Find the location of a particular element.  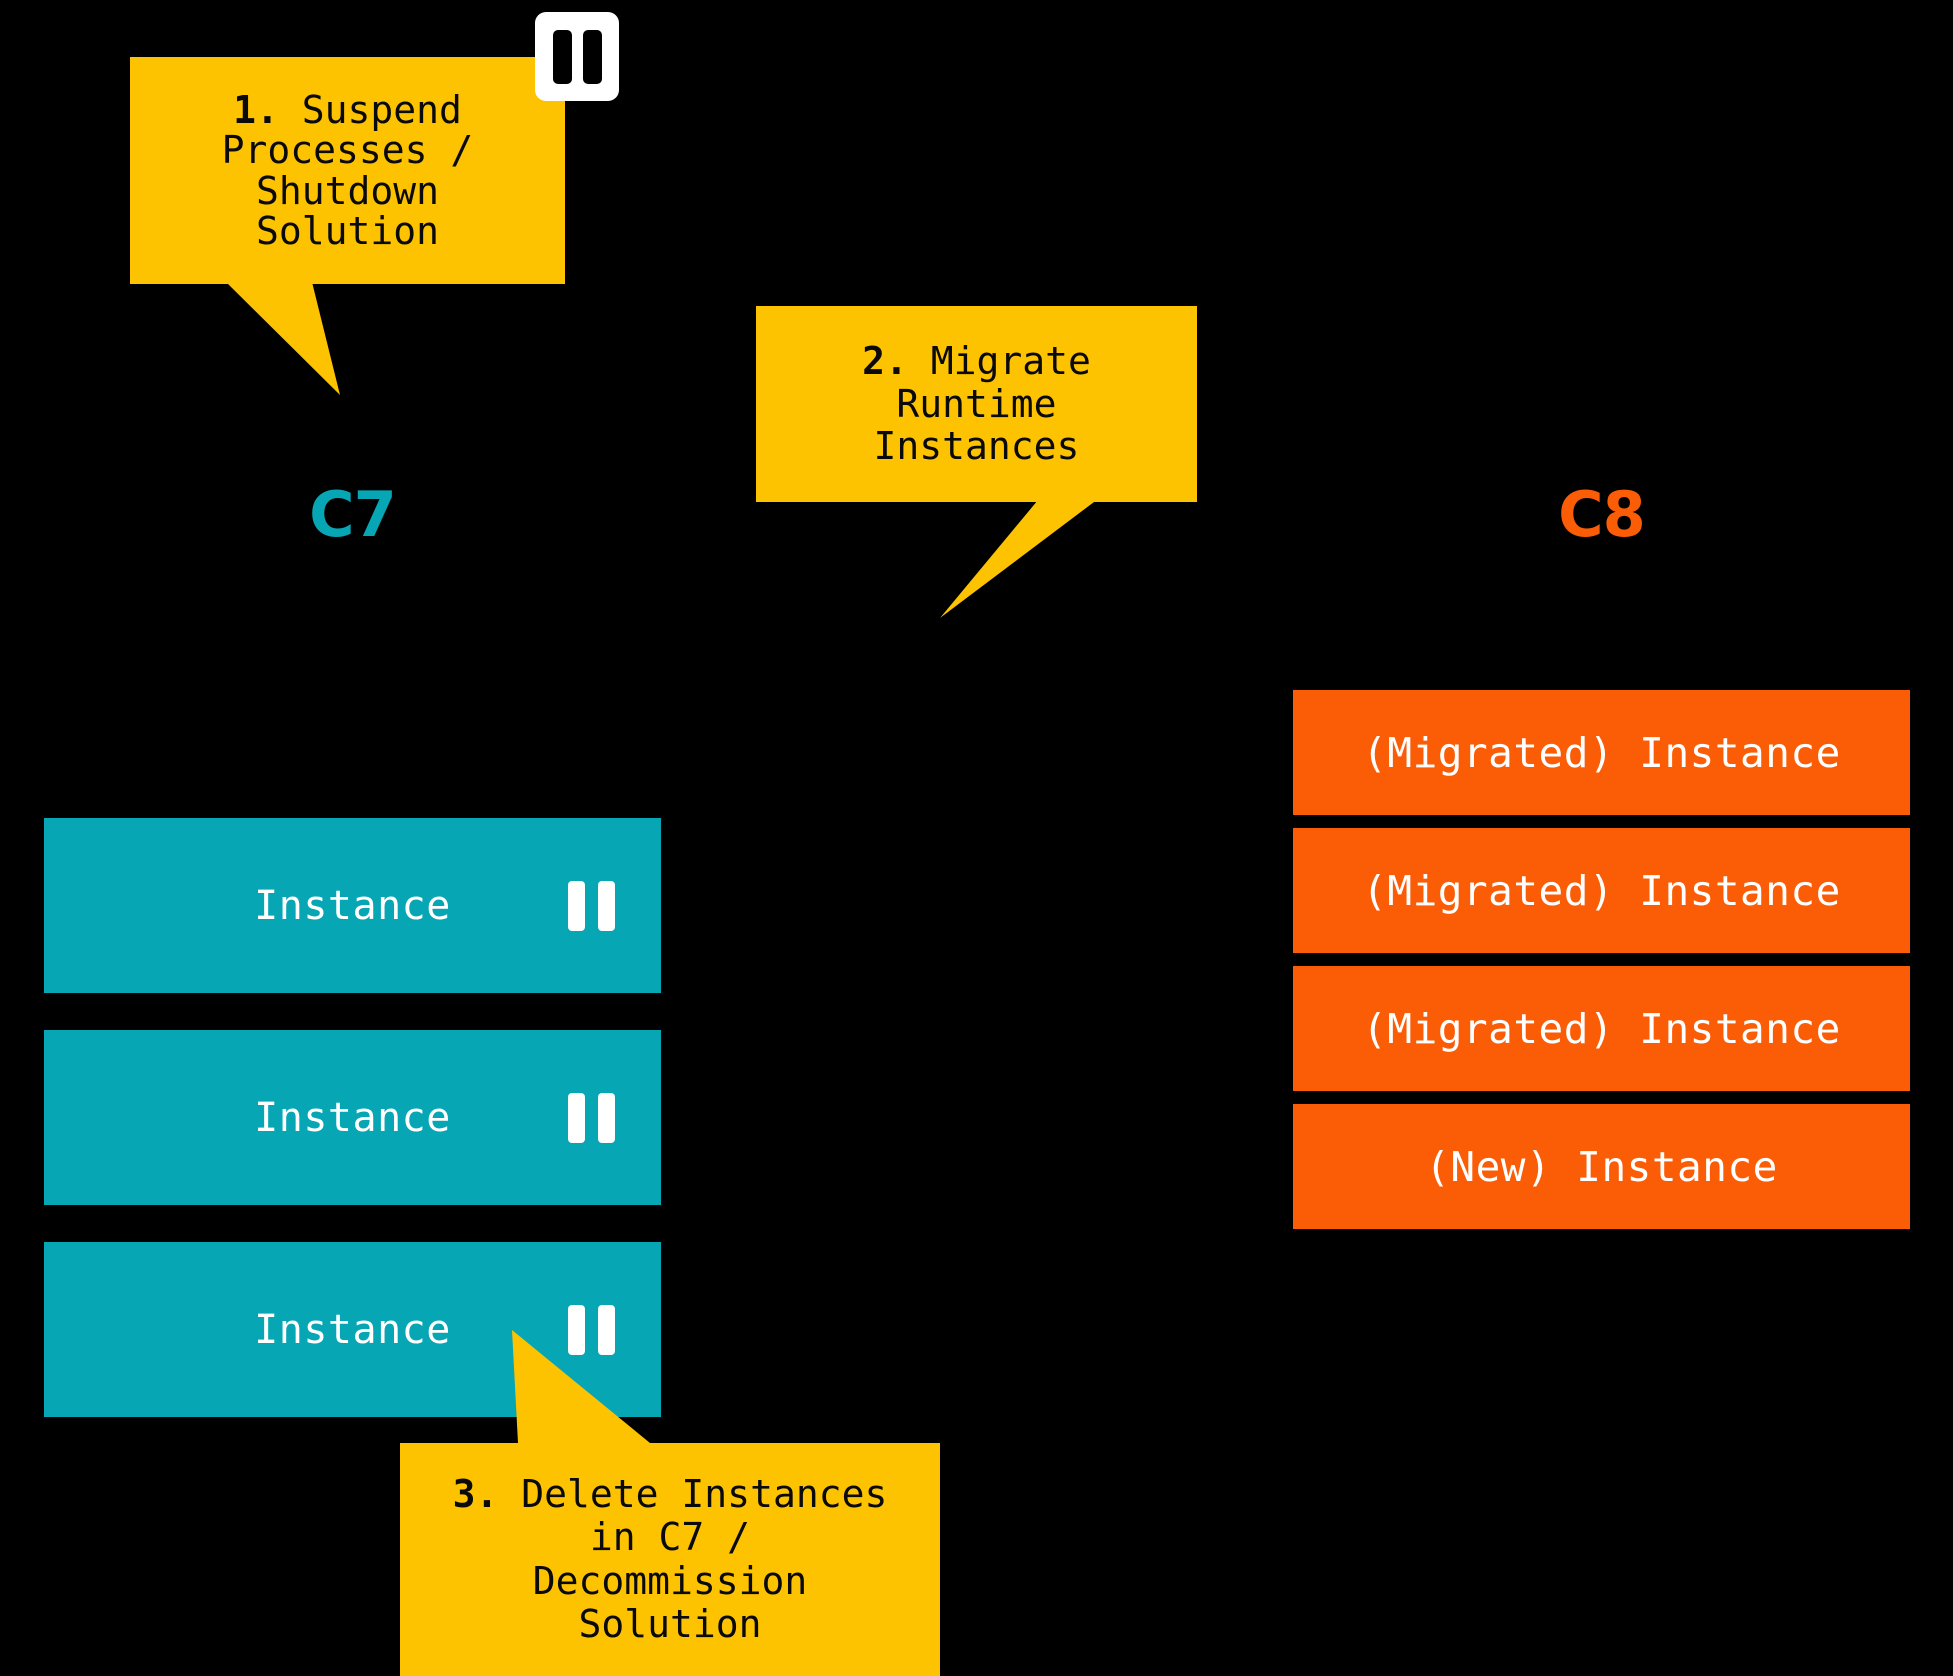

c8-instance-label: (New) Instance is located at coordinates (1601, 1166).